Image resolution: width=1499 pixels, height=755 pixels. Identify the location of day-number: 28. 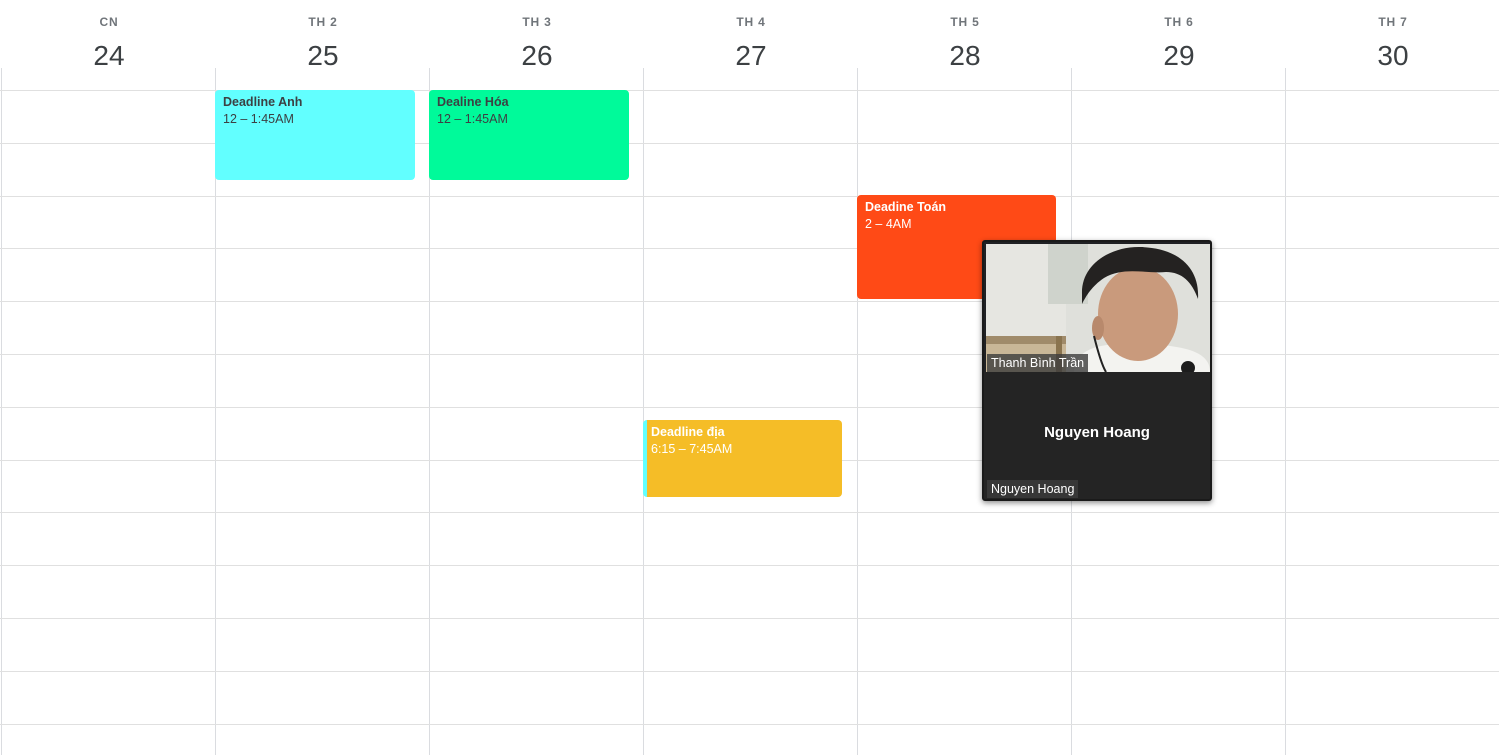
(965, 56).